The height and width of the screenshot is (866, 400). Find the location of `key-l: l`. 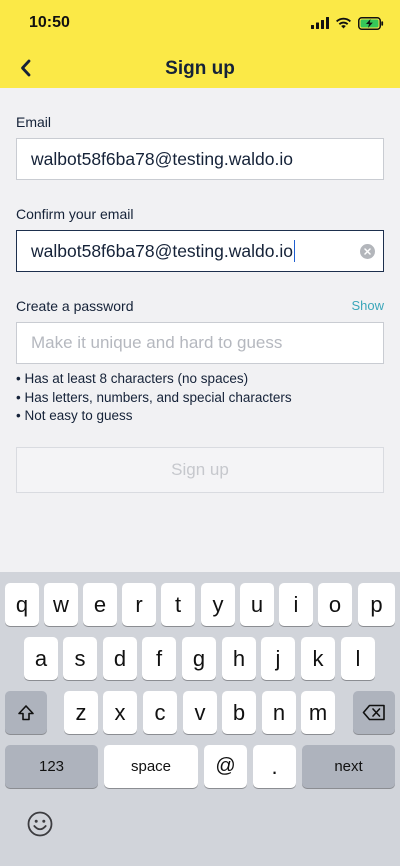

key-l: l is located at coordinates (358, 658).